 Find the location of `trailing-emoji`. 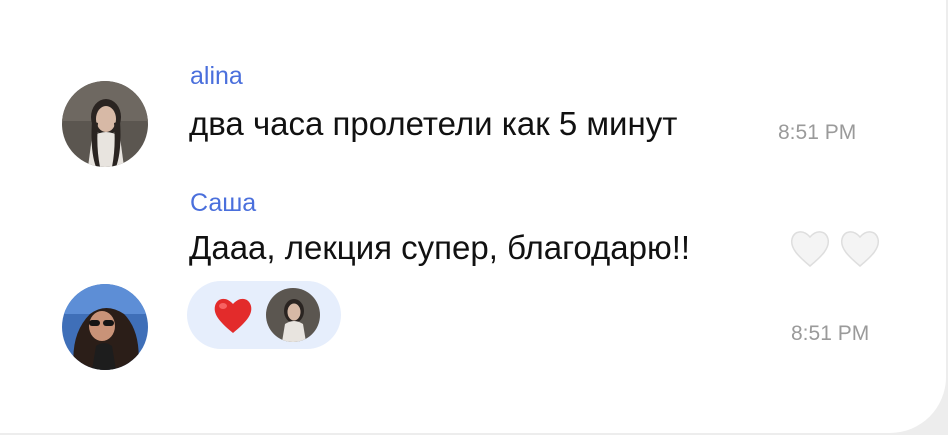

trailing-emoji is located at coordinates (835, 248).